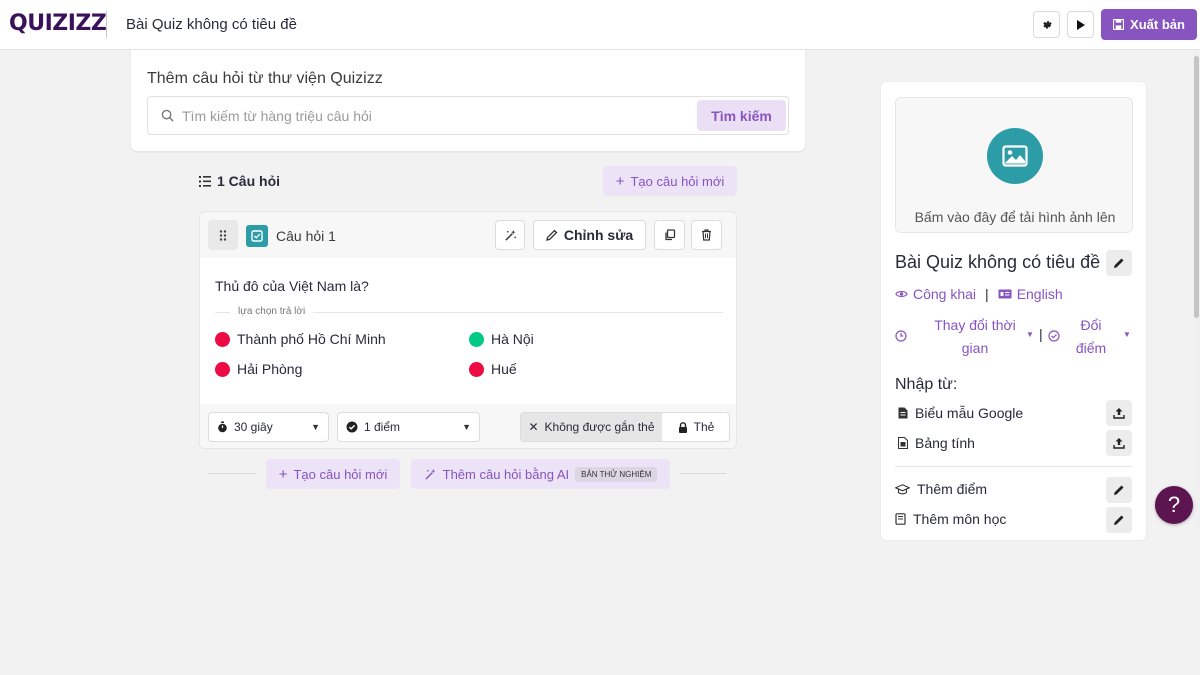 This screenshot has width=1200, height=675. I want to click on publish-button: Xuất bản, so click(1149, 24).